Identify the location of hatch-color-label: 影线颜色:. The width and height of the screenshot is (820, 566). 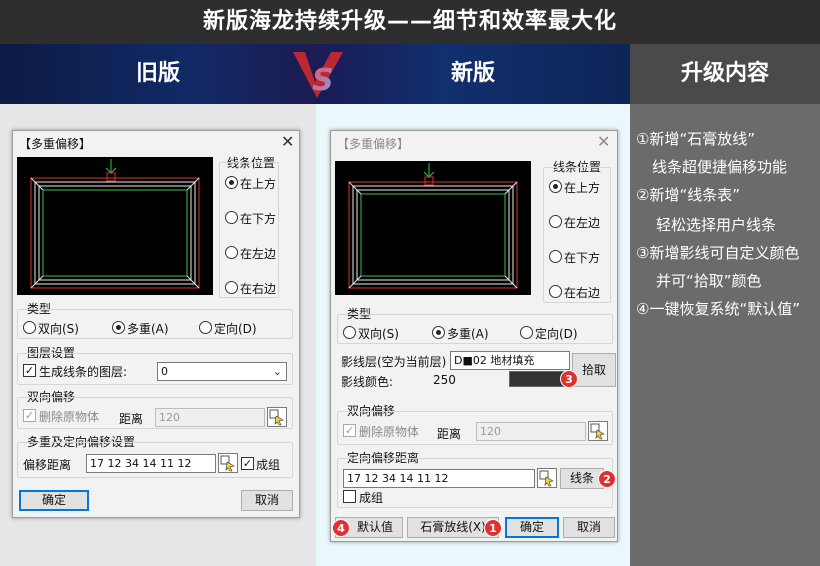
(367, 382).